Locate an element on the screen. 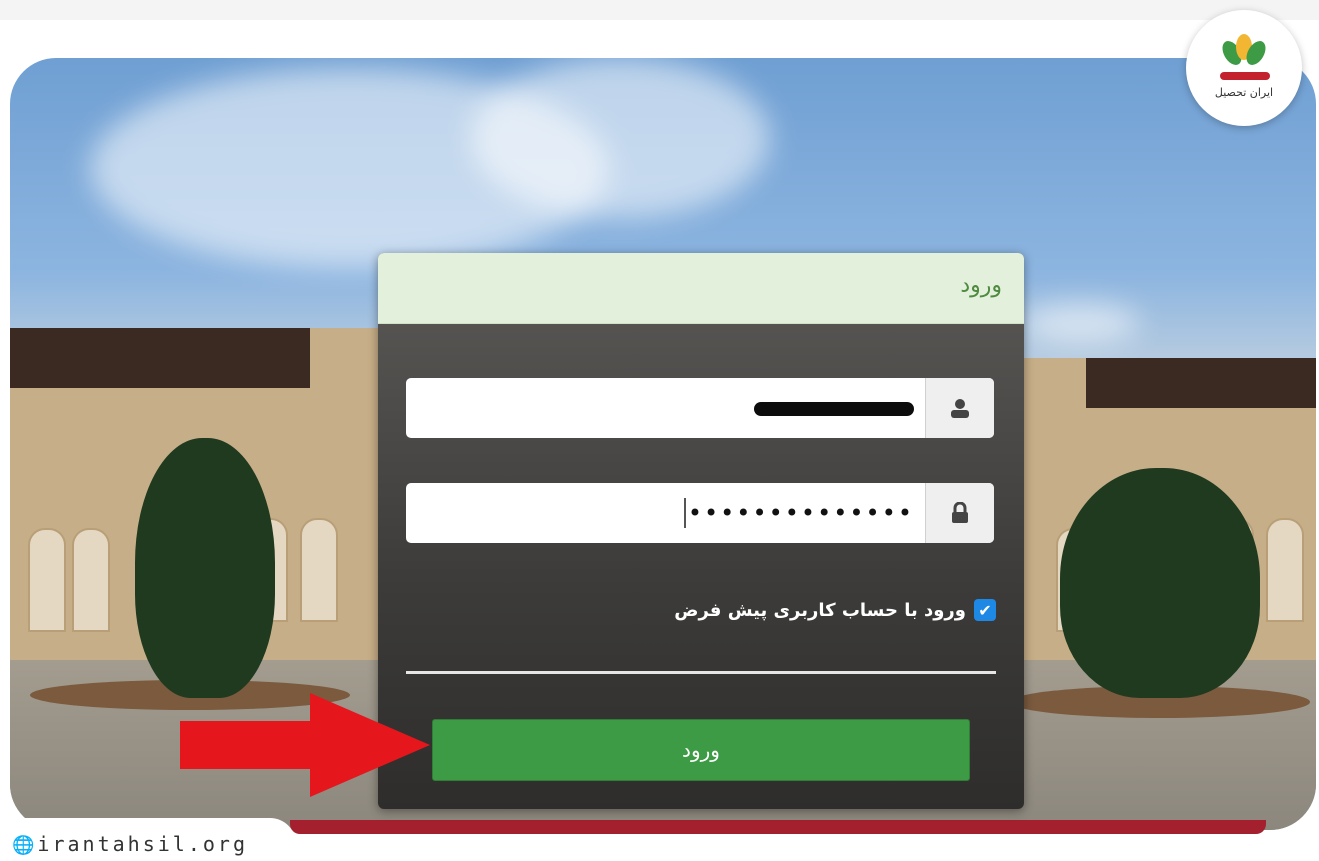 The image size is (1319, 861). text-cursor is located at coordinates (685, 513).